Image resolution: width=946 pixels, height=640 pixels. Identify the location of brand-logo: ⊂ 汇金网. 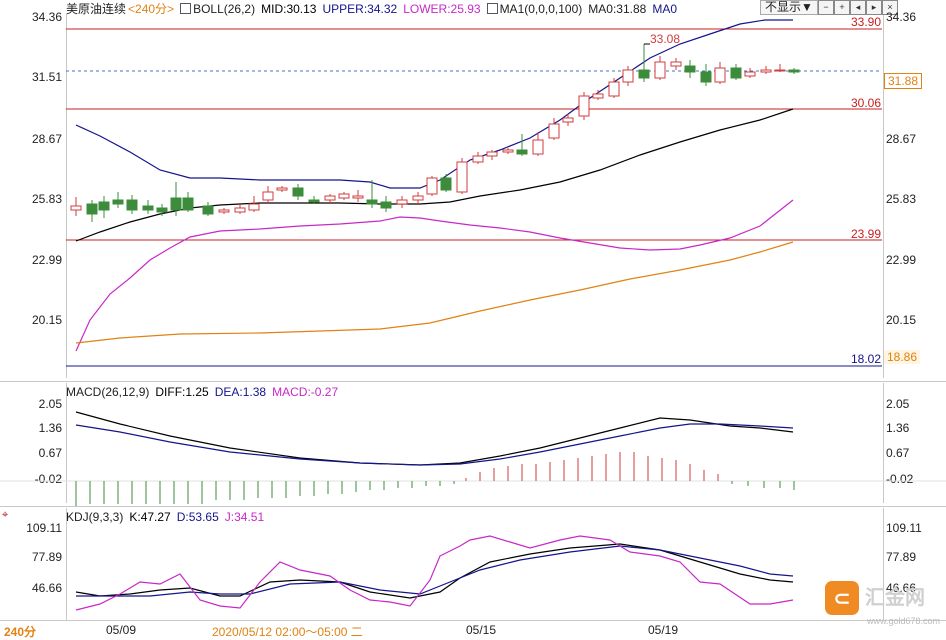
(875, 598).